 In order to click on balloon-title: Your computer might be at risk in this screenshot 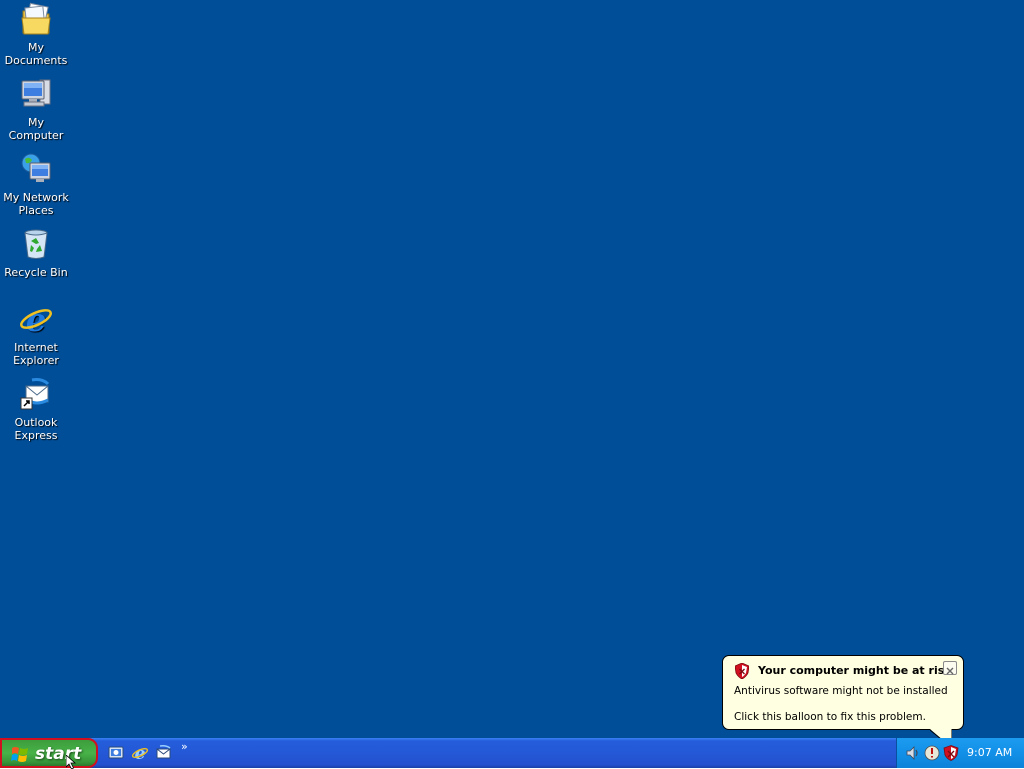, I will do `click(855, 670)`.